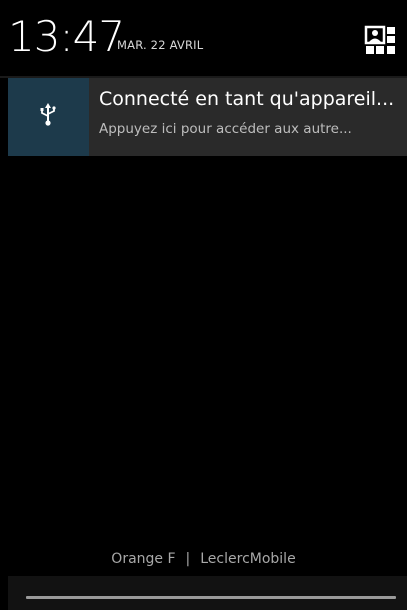 This screenshot has height=610, width=407. What do you see at coordinates (143, 559) in the screenshot?
I see `carrier-left: Orange F` at bounding box center [143, 559].